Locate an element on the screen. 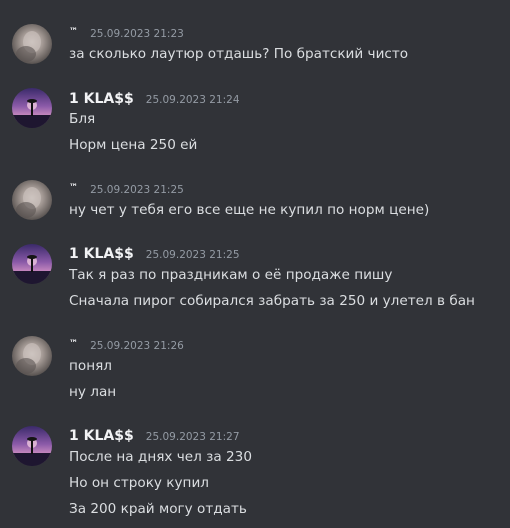 The image size is (510, 528). message-header: 1 KLA$$ 25.09.2023 21:25 is located at coordinates (154, 253).